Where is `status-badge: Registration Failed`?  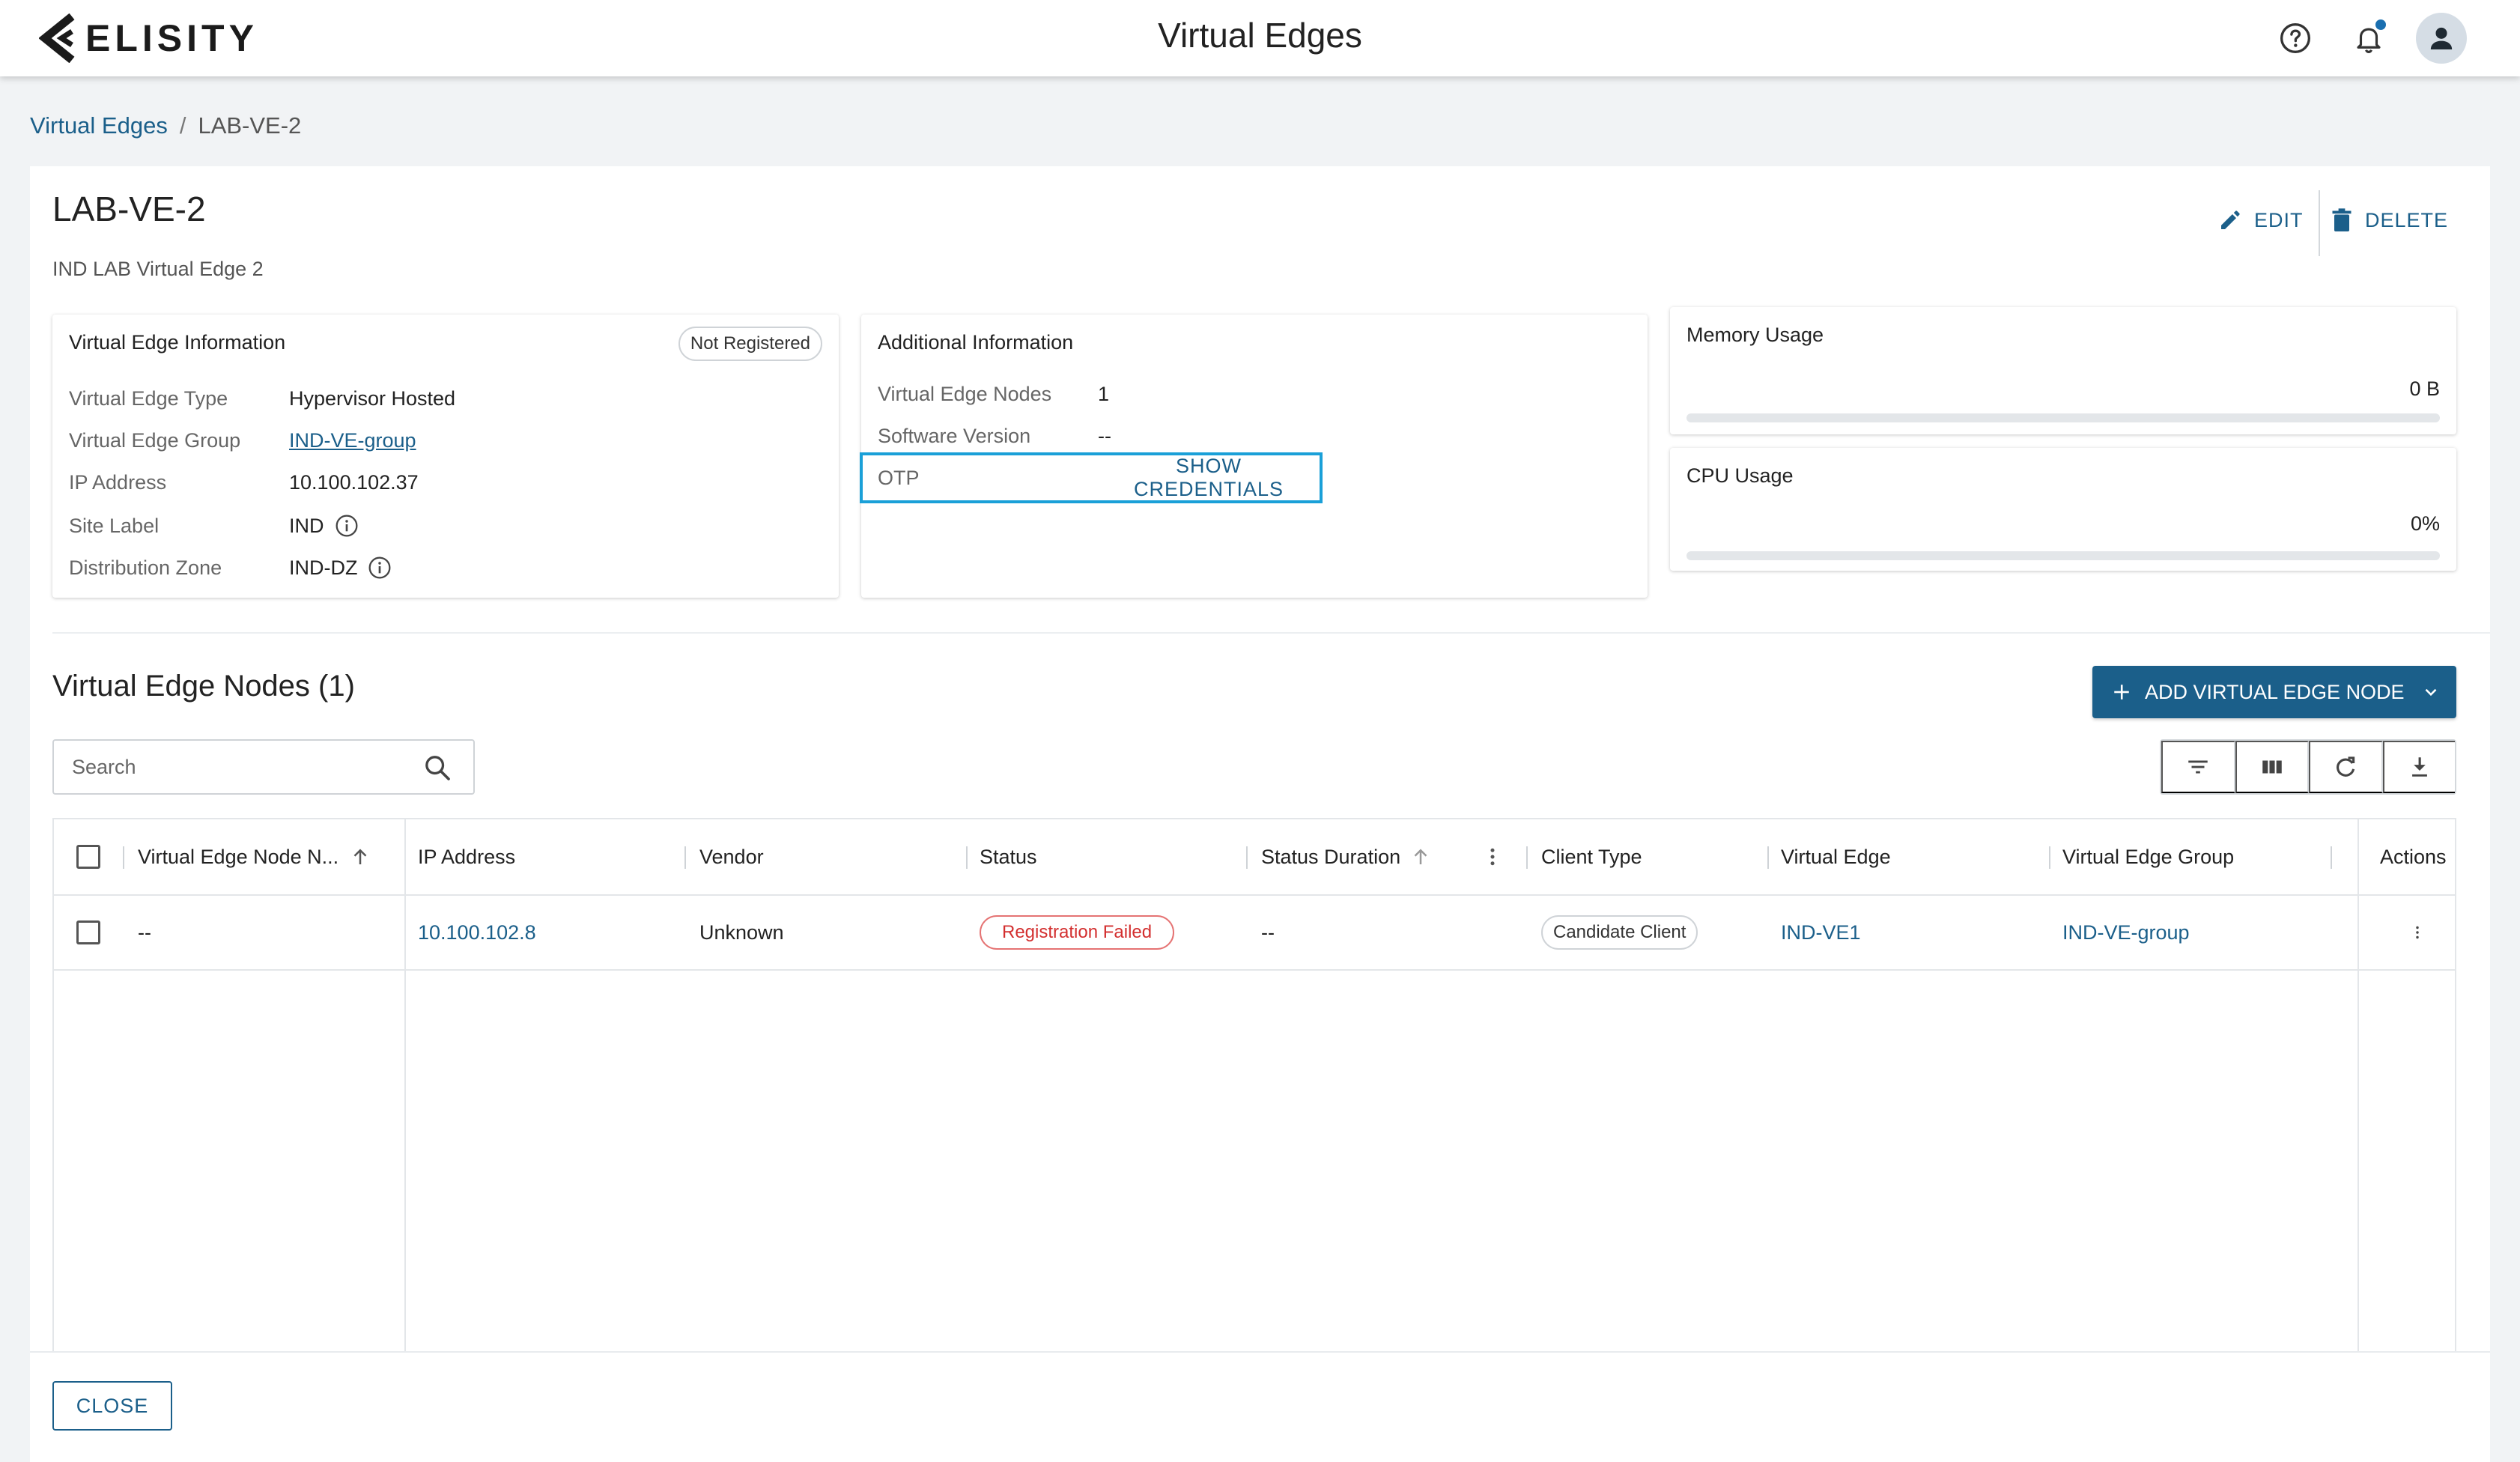 status-badge: Registration Failed is located at coordinates (1077, 932).